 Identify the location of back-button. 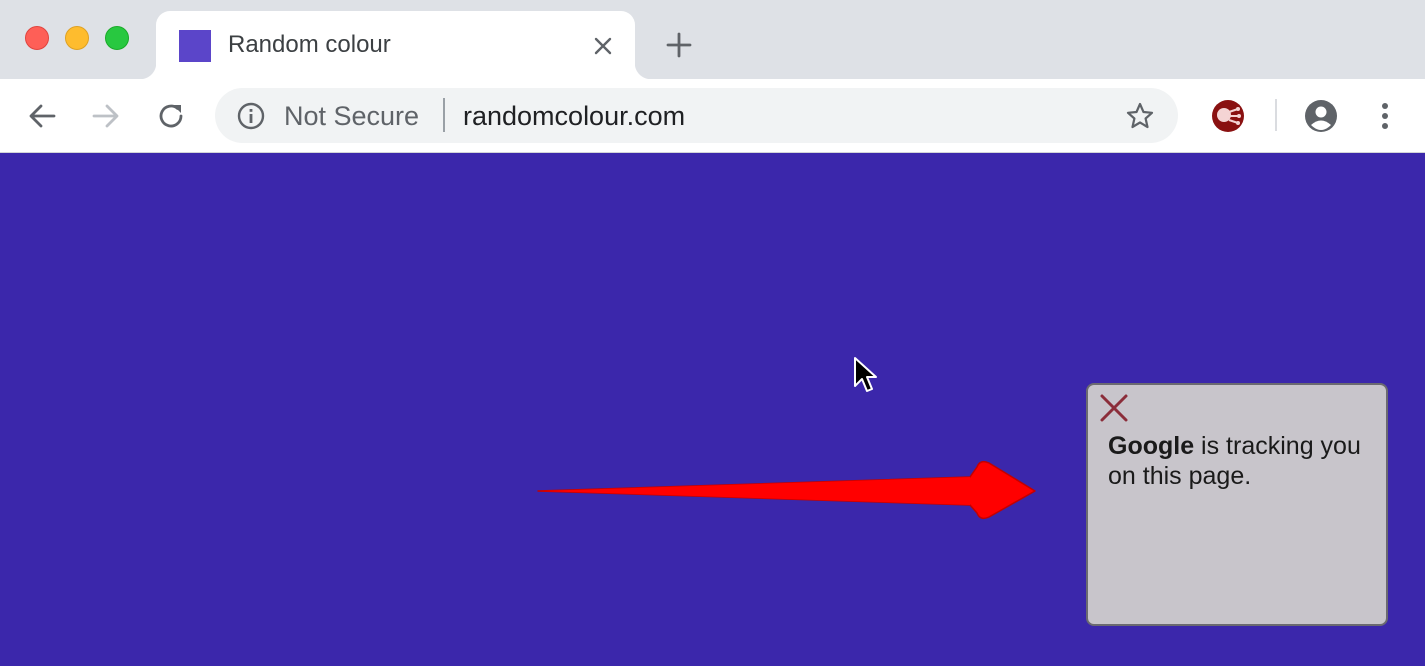
(42, 116).